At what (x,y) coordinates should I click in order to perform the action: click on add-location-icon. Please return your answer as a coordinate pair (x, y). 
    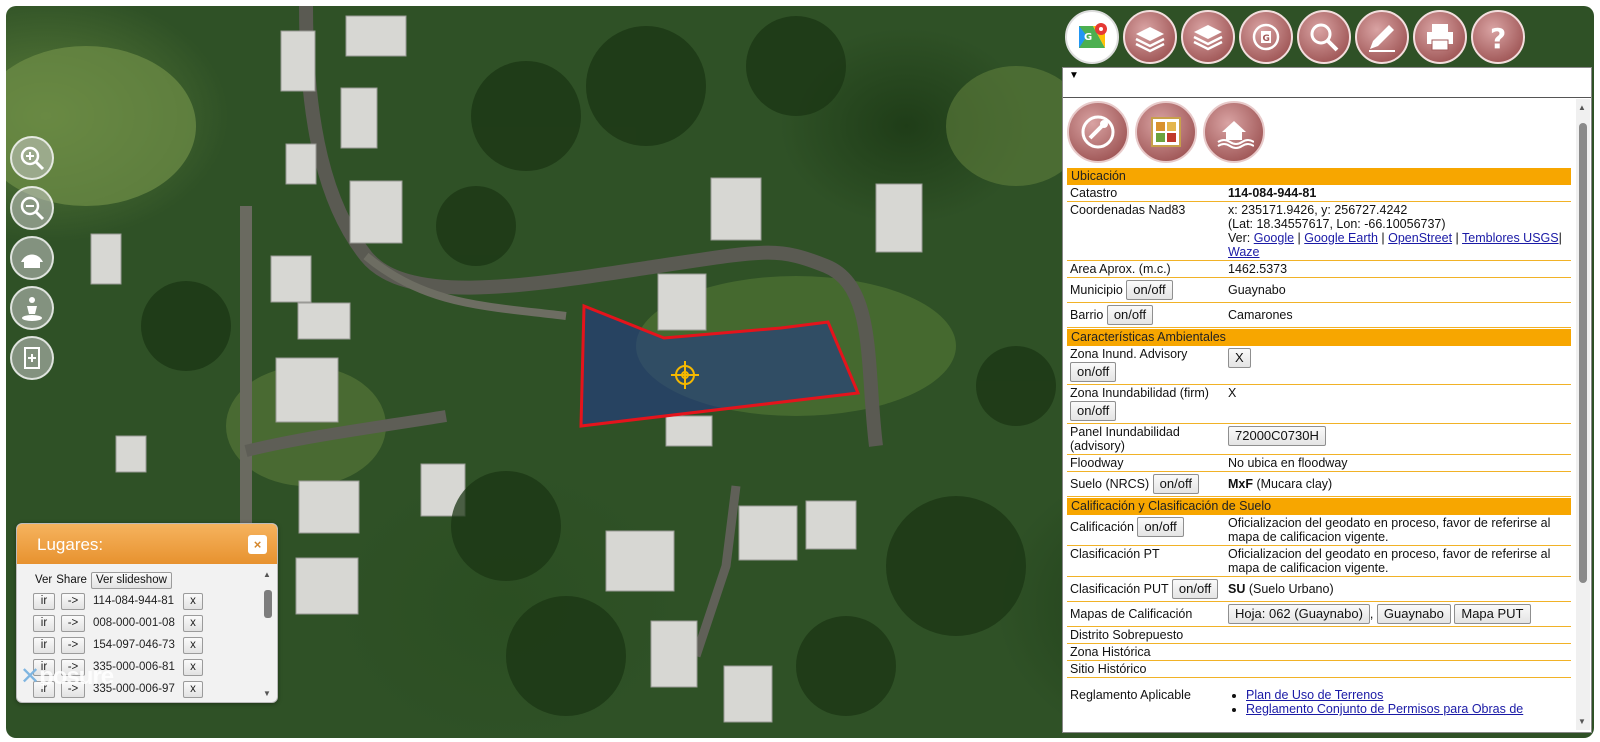
    Looking at the image, I should click on (32, 358).